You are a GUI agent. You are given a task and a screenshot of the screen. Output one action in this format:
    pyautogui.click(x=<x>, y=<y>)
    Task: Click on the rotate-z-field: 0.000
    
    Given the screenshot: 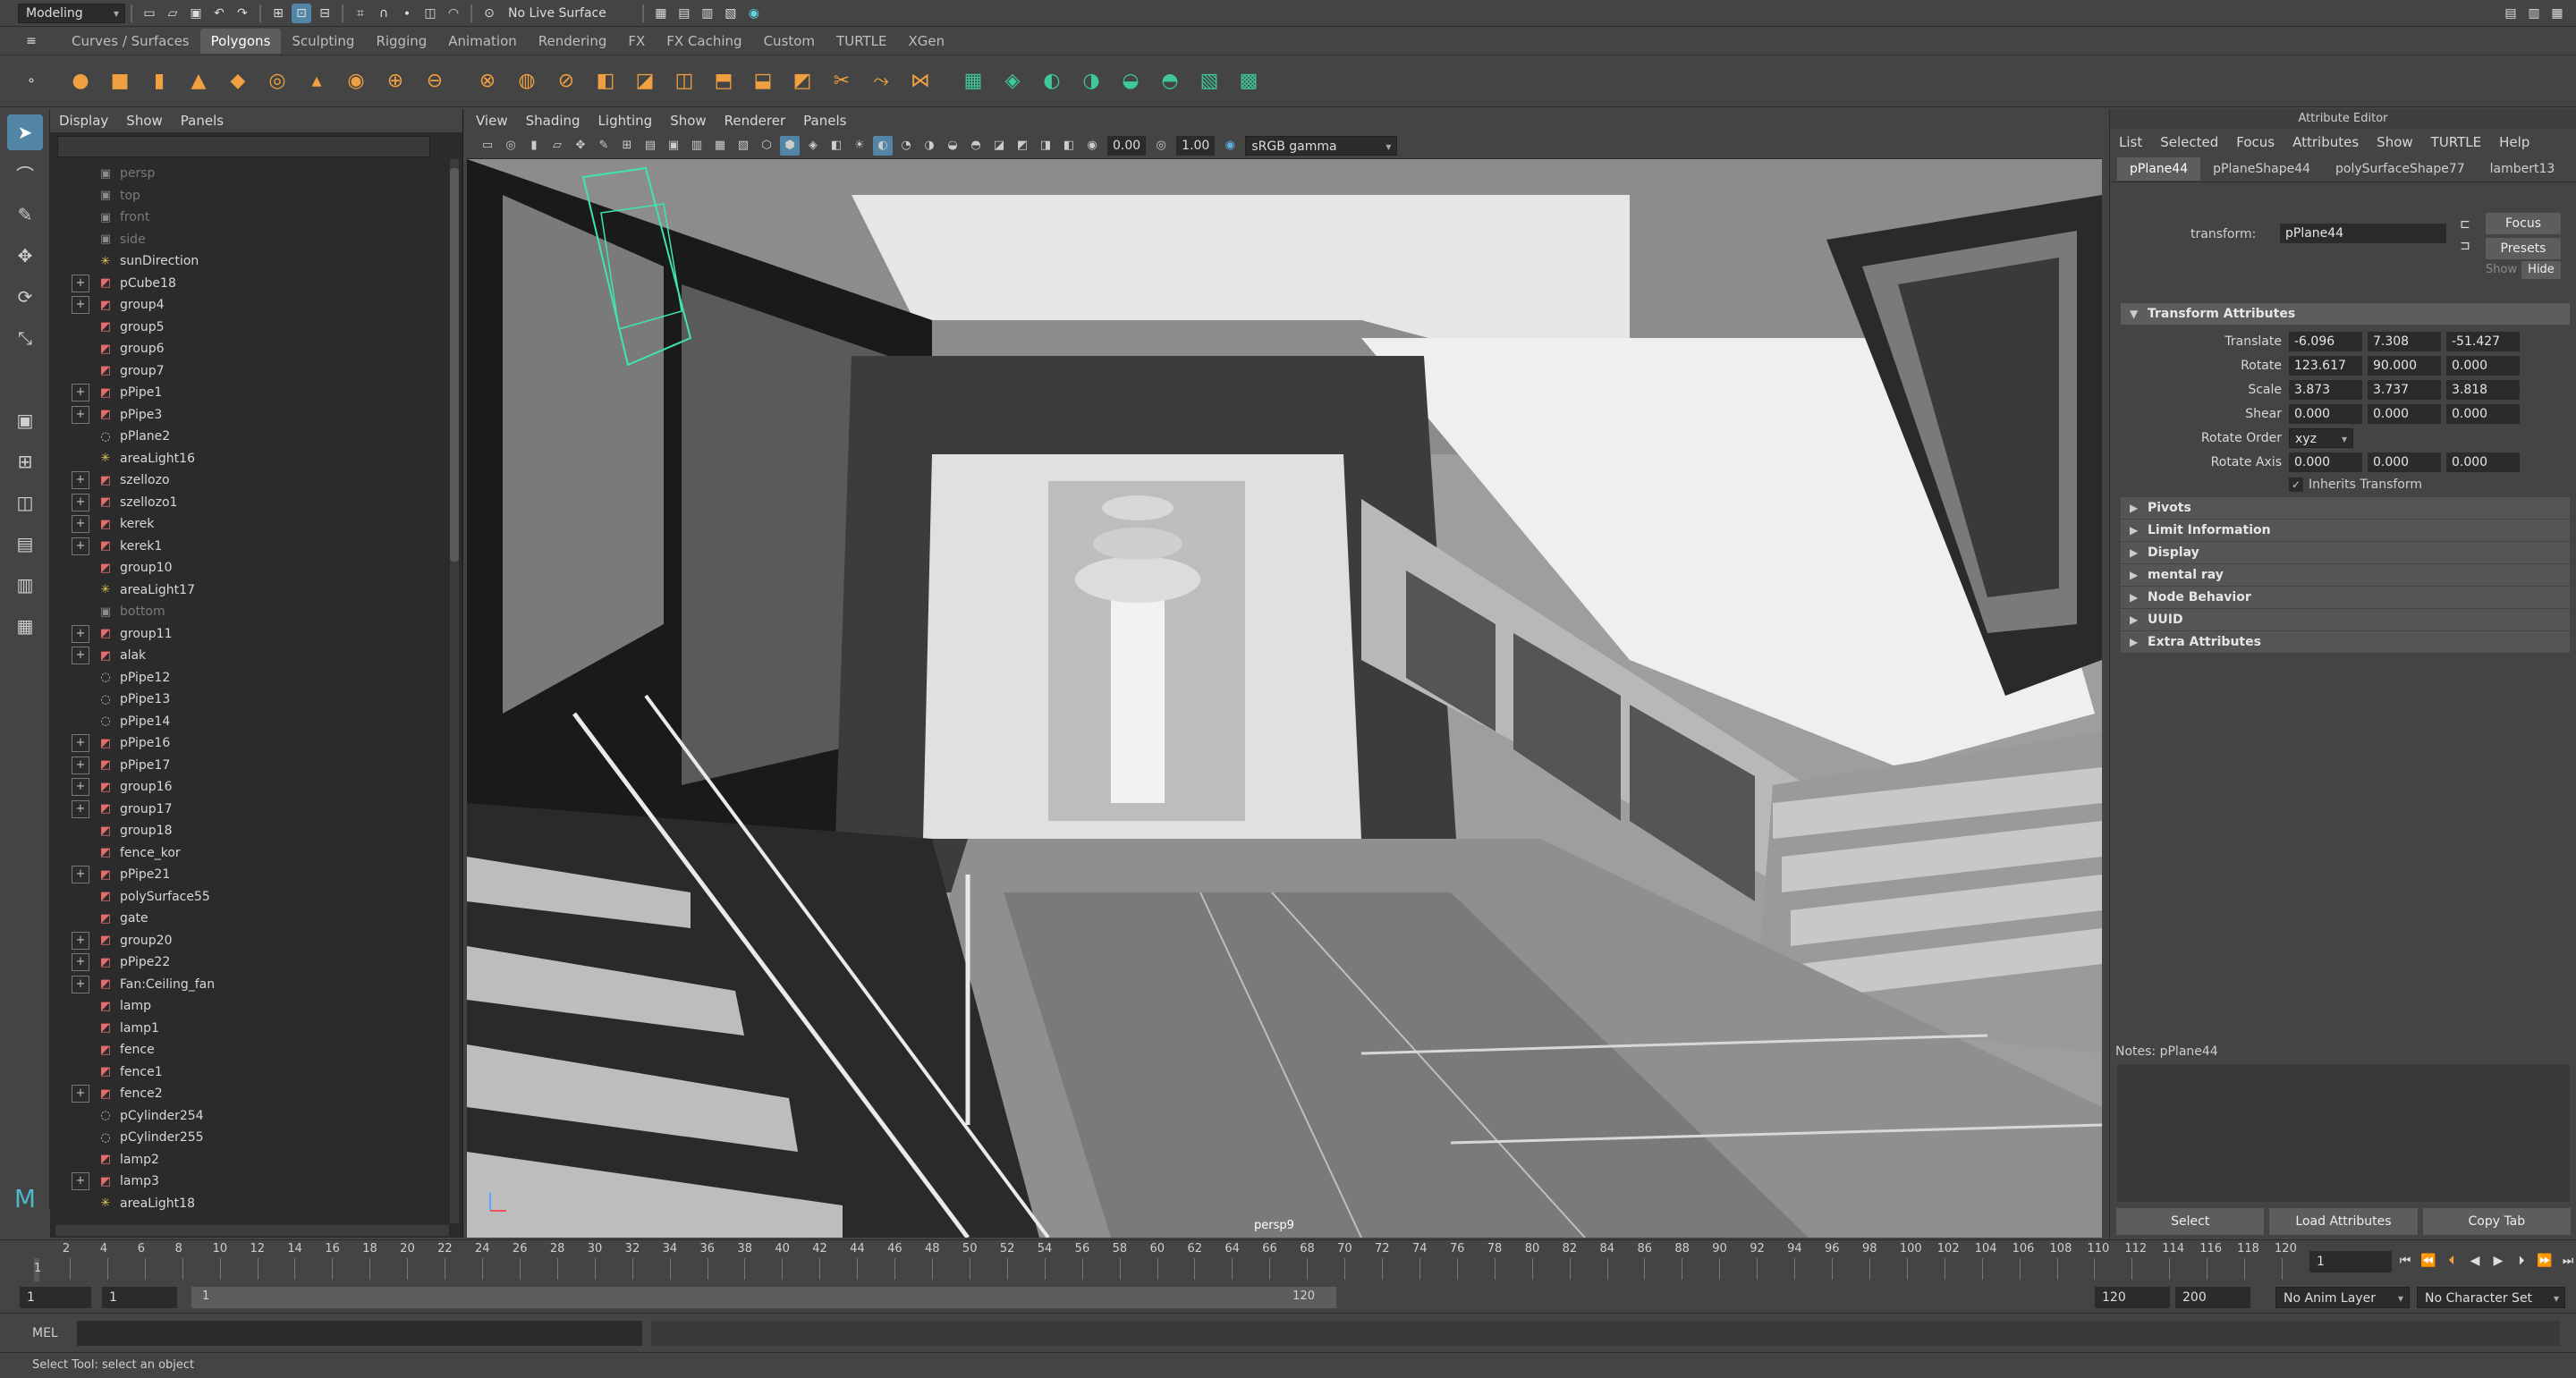 What is the action you would take?
    pyautogui.click(x=2483, y=365)
    